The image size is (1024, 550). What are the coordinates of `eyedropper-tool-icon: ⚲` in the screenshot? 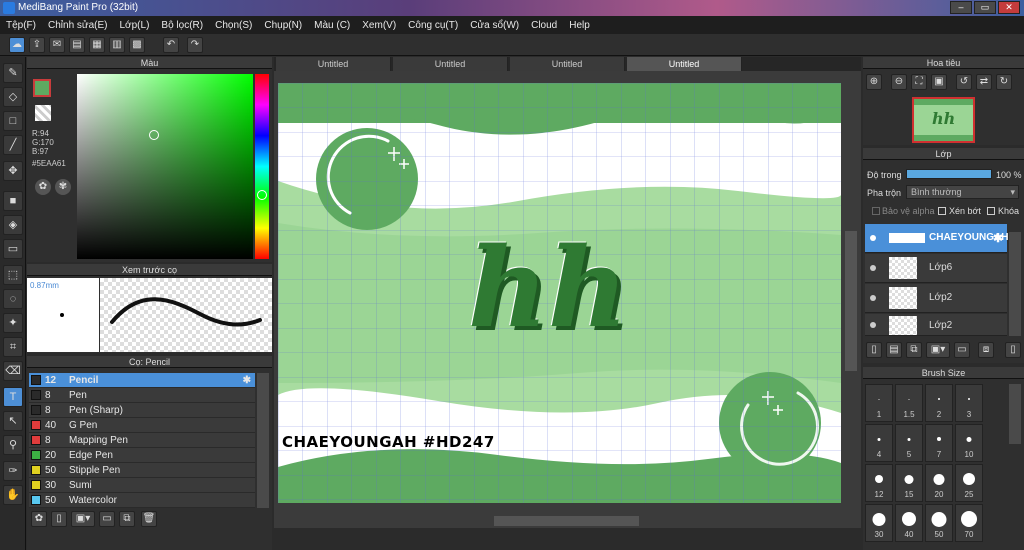 It's located at (13, 445).